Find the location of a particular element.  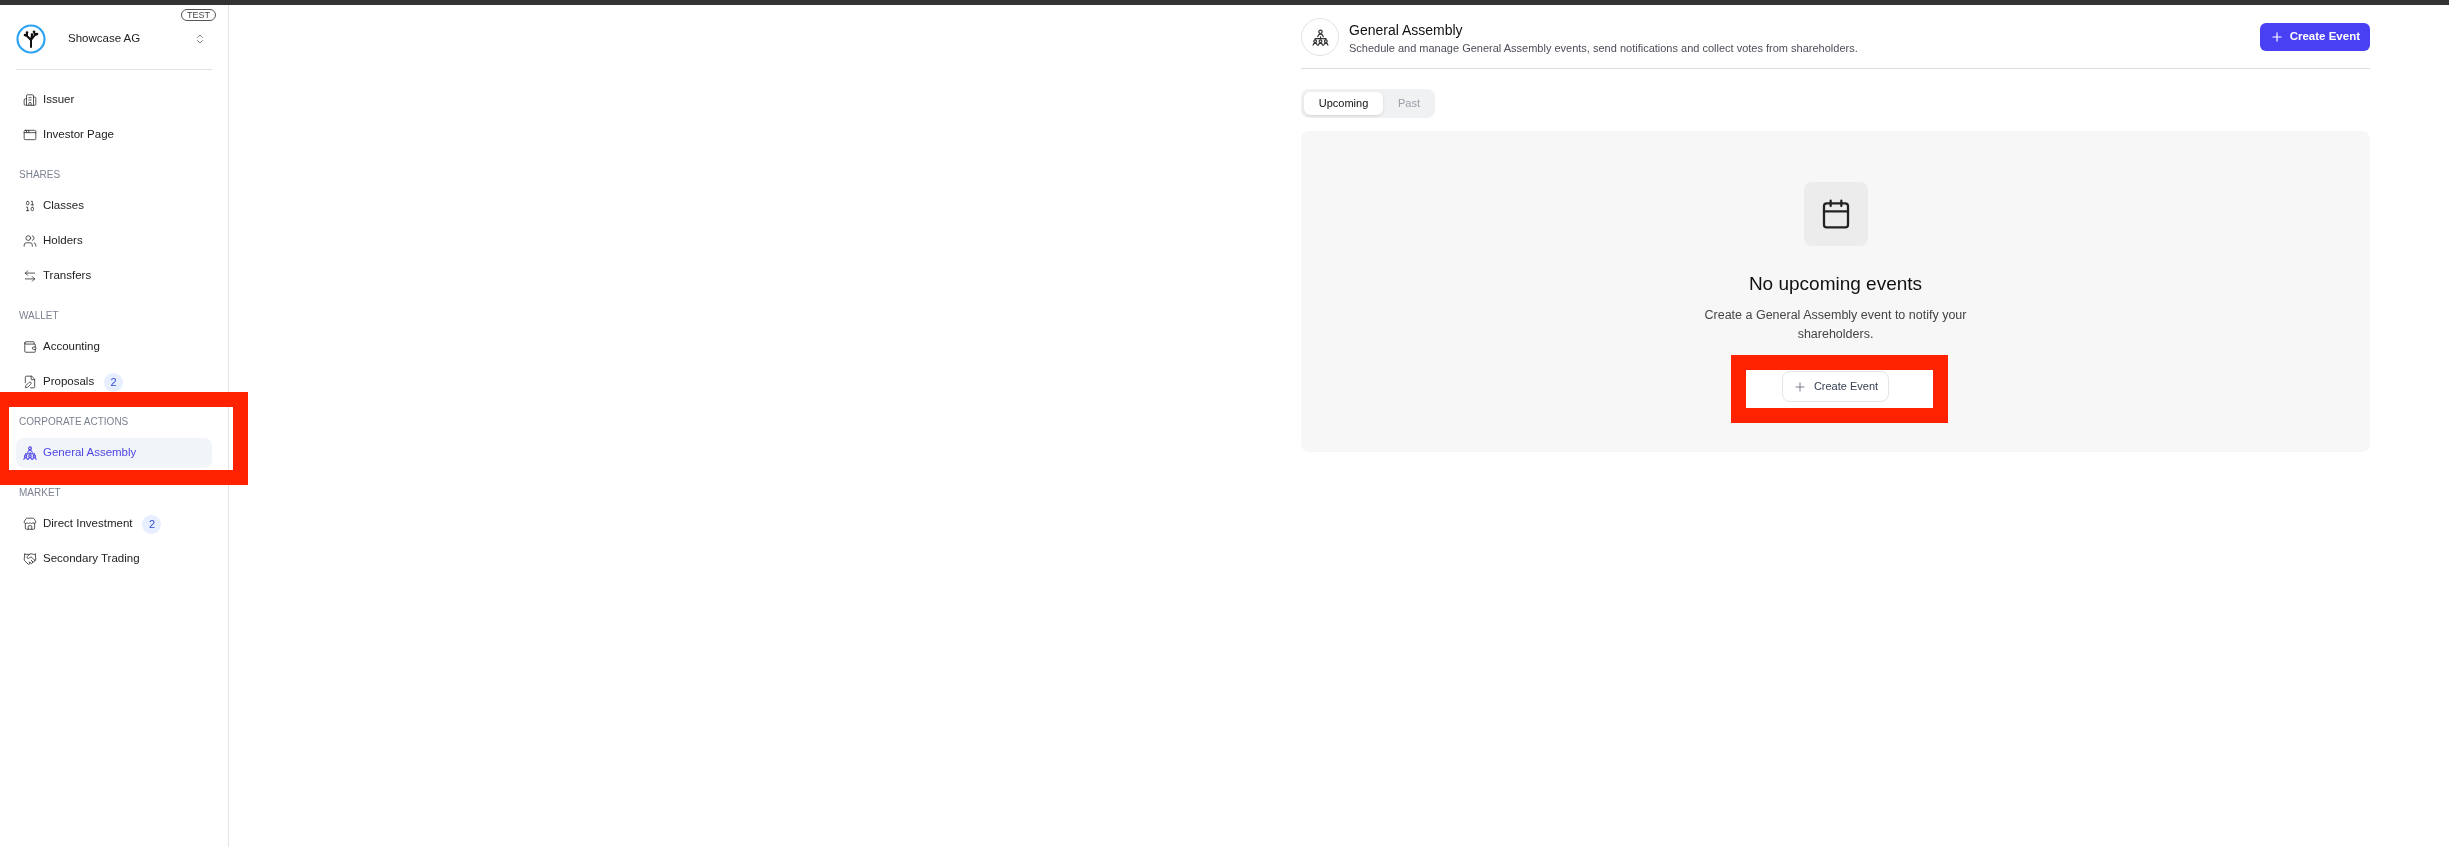

tab: Upcoming is located at coordinates (1343, 103).